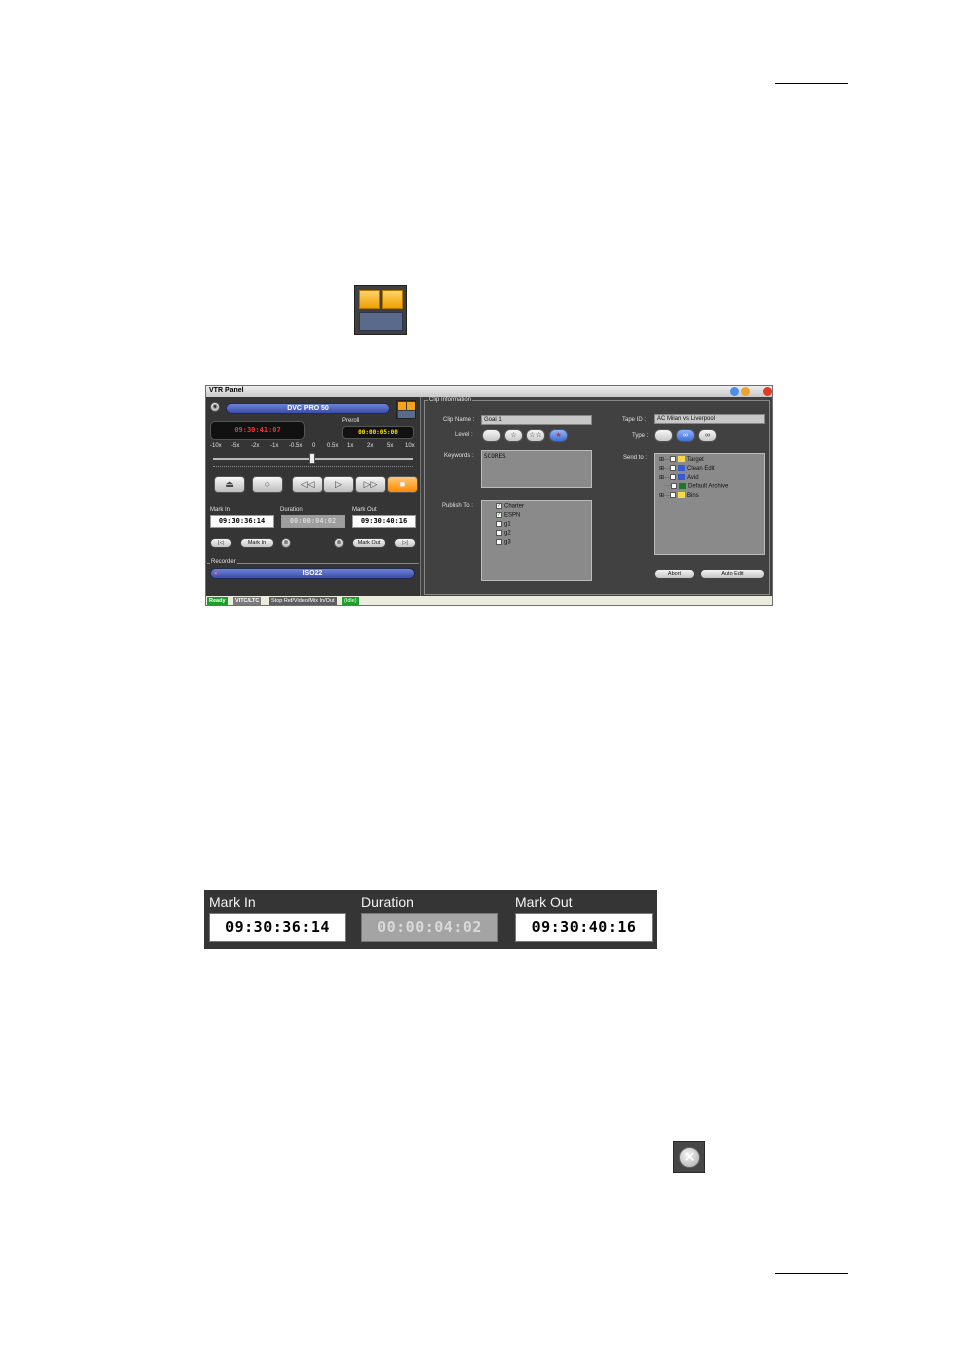  What do you see at coordinates (689, 1157) in the screenshot?
I see `clear-icon: ✕` at bounding box center [689, 1157].